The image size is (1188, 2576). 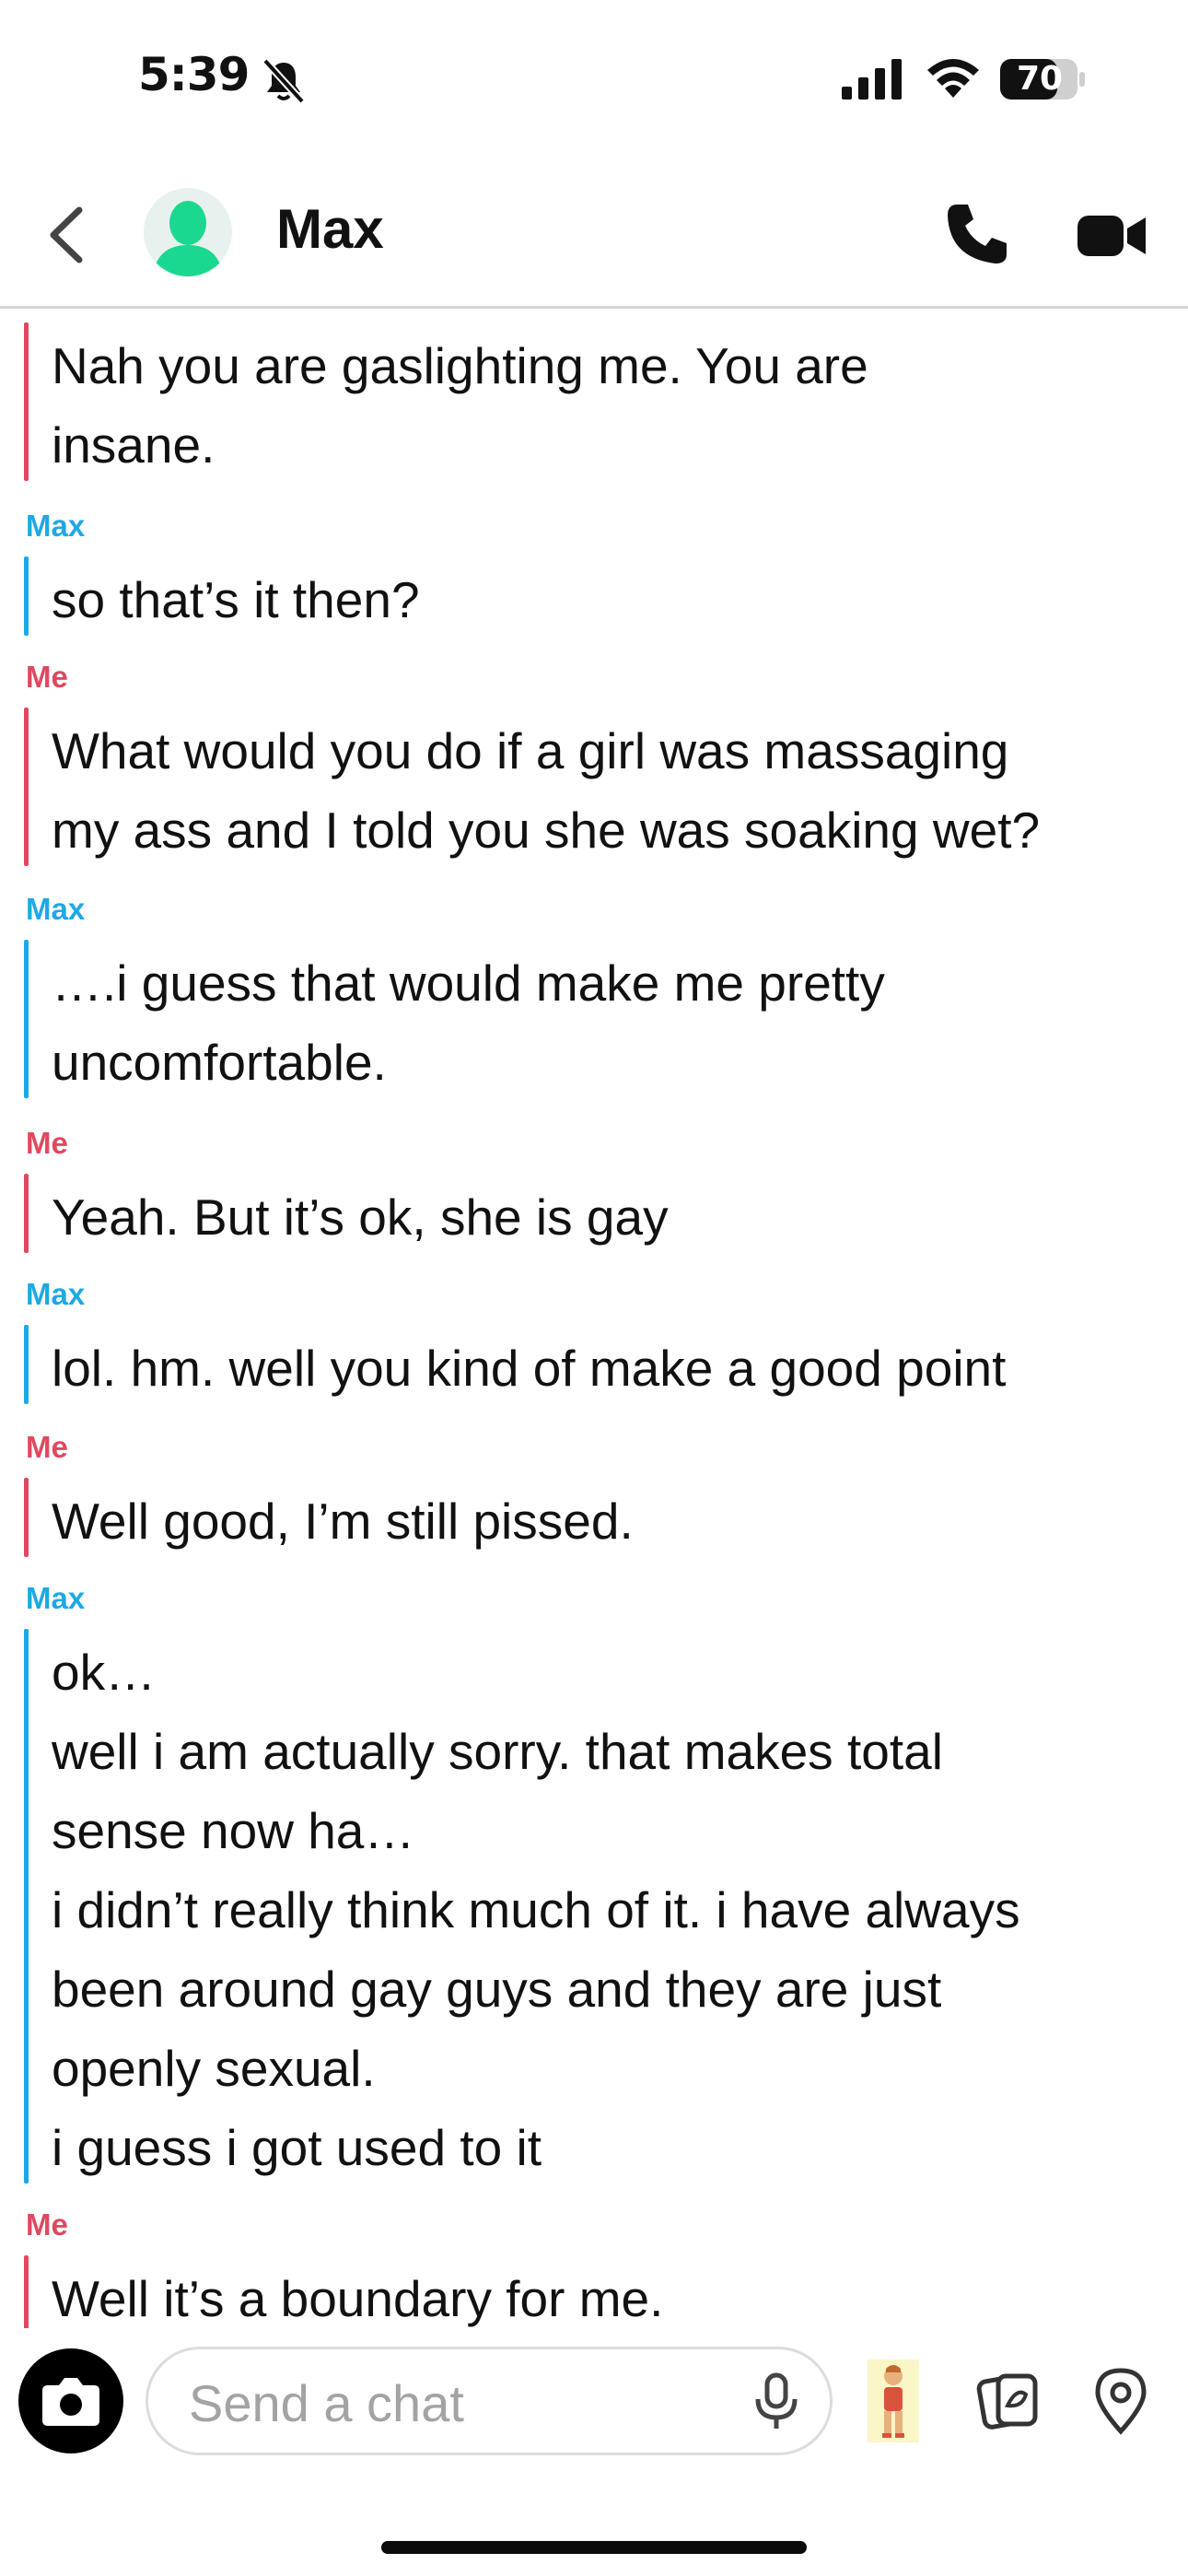 What do you see at coordinates (776, 2401) in the screenshot?
I see `microphone-icon` at bounding box center [776, 2401].